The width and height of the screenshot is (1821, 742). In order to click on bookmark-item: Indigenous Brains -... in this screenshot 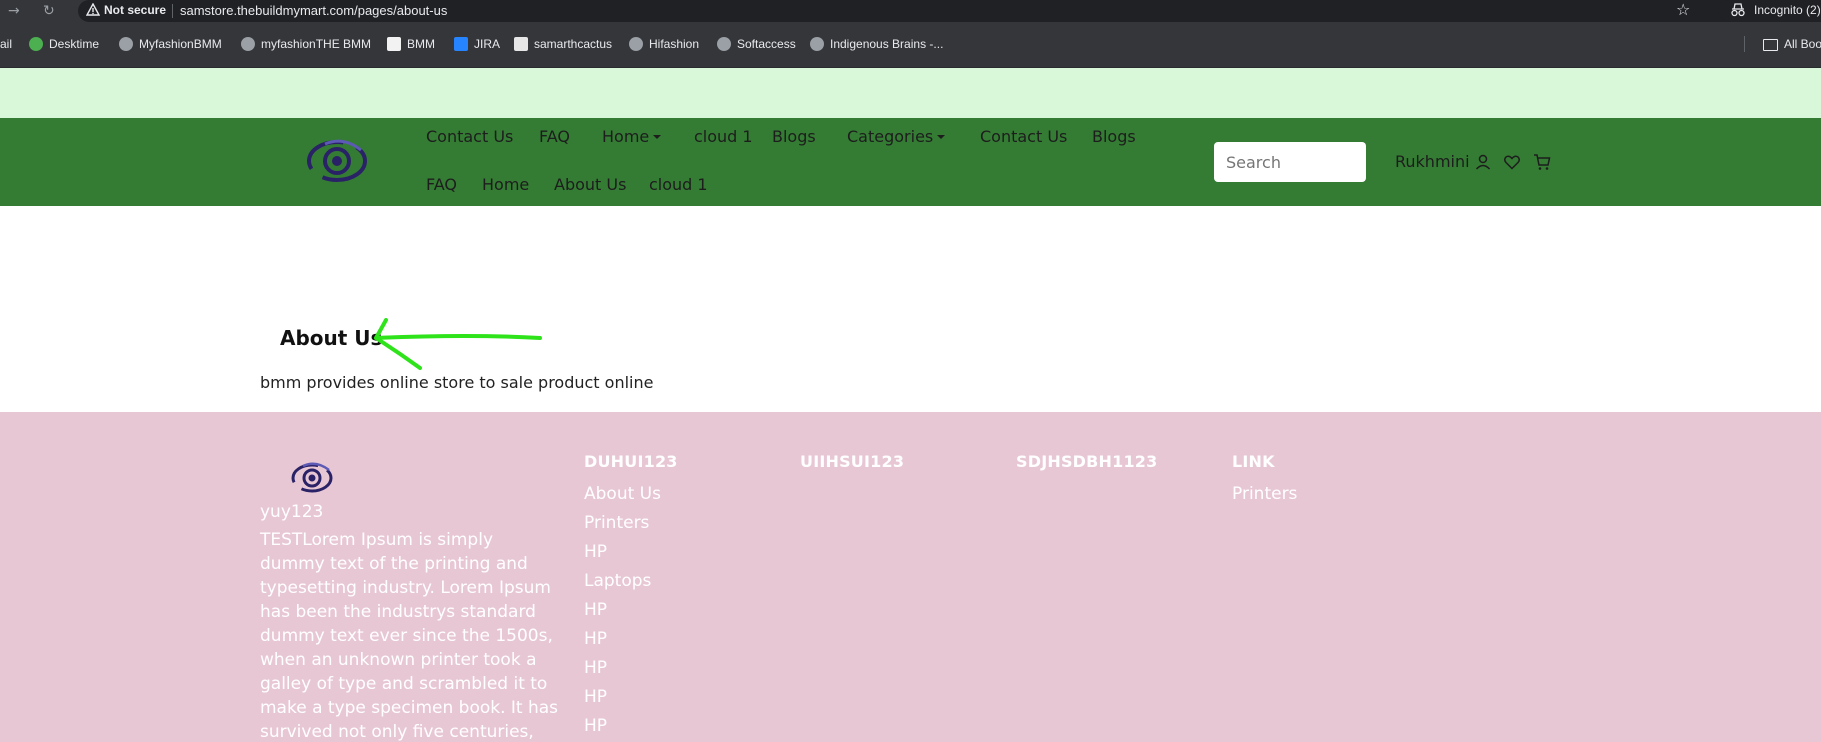, I will do `click(876, 44)`.